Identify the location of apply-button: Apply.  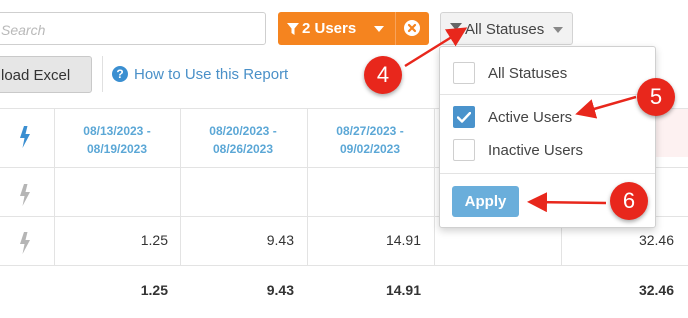
(485, 201).